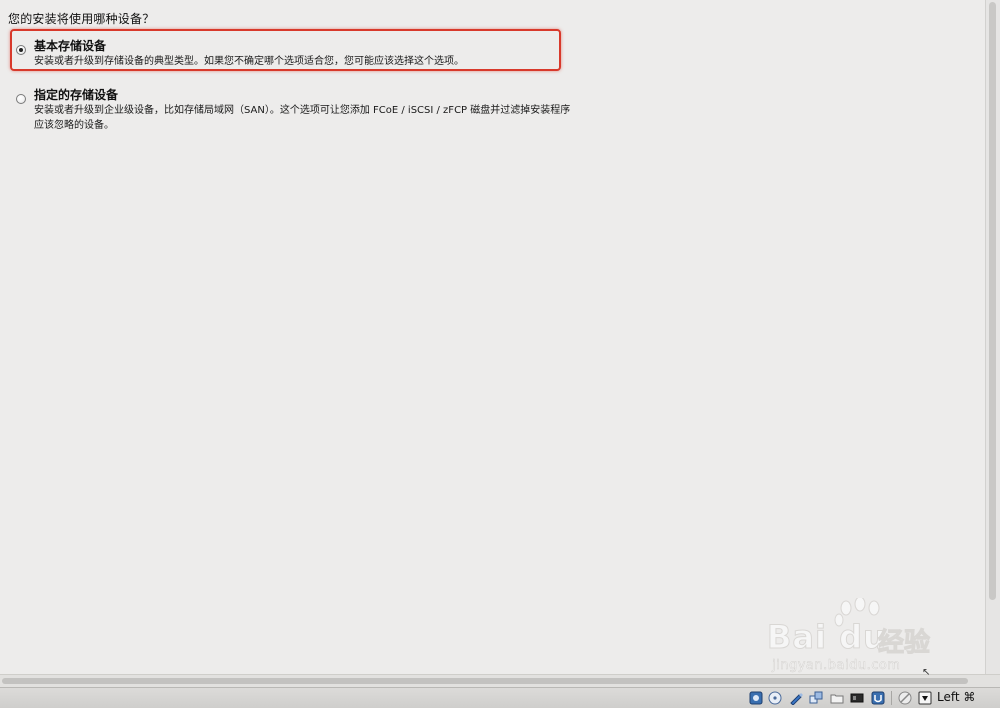 This screenshot has height=708, width=1000. Describe the element at coordinates (485, 681) in the screenshot. I see `horizontal-scrollbar-thumb` at that location.